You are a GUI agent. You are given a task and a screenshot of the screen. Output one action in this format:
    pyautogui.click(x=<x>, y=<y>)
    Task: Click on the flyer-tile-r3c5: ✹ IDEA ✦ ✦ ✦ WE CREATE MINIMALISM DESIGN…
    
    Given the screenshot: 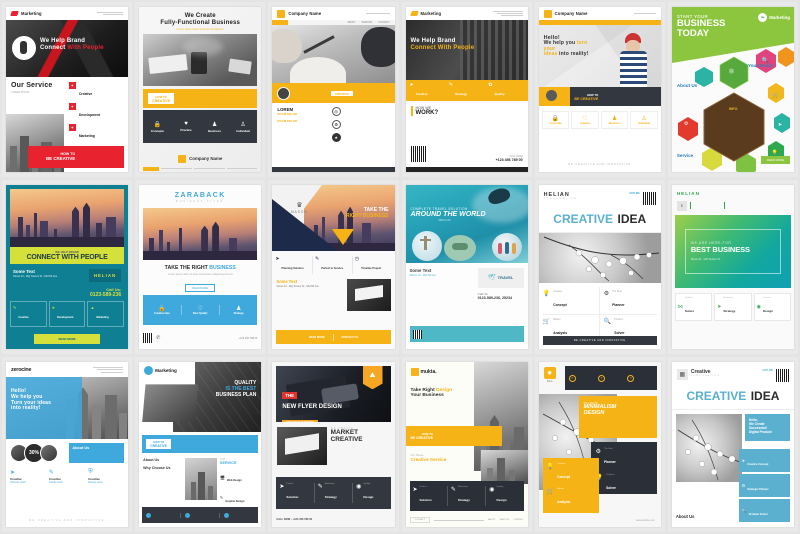 What is the action you would take?
    pyautogui.click(x=599, y=444)
    